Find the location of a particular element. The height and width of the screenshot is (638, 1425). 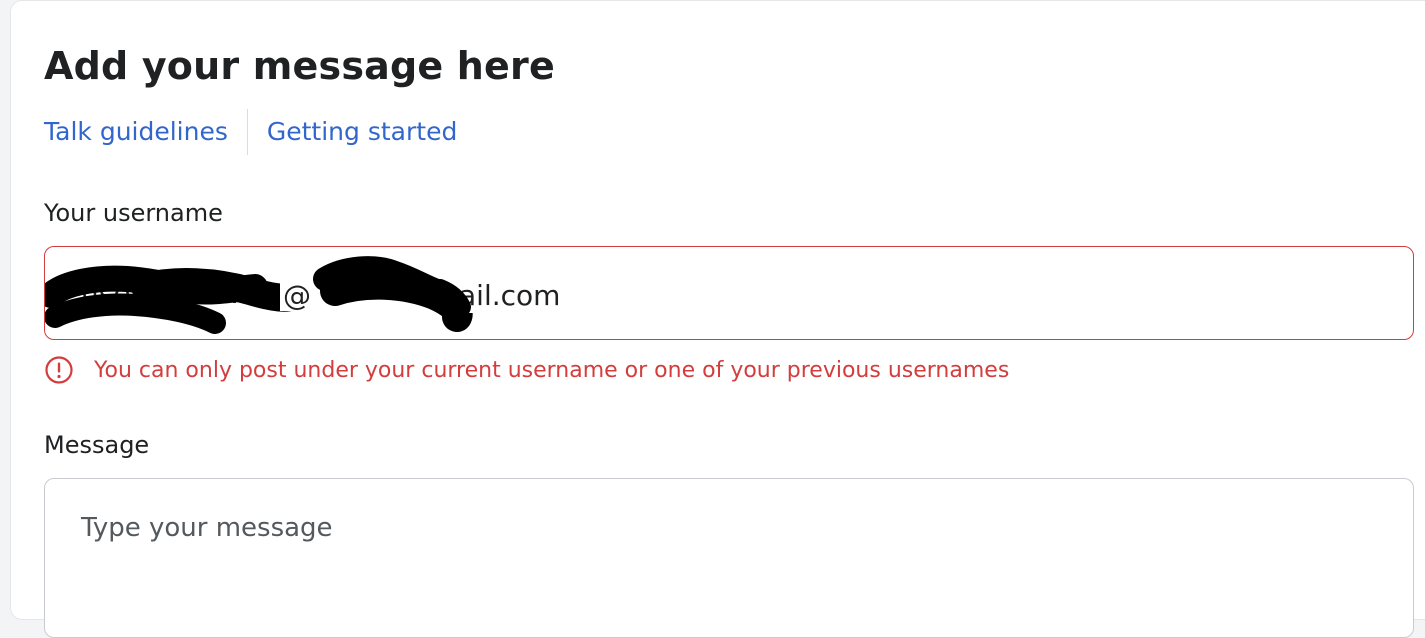

username-field-wrapper: @ ail.com is located at coordinates (729, 293).